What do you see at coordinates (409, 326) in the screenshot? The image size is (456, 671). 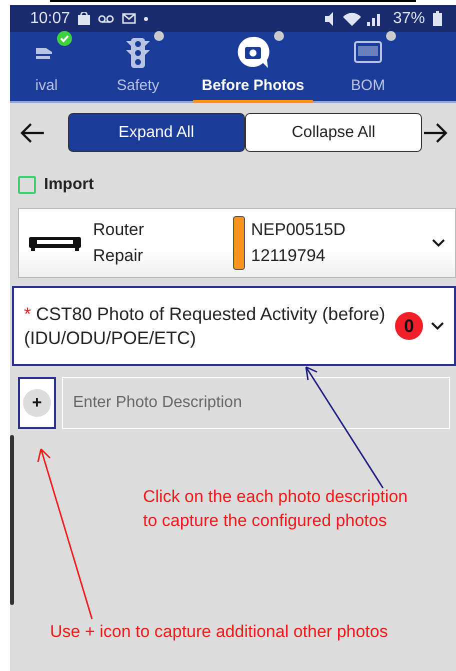 I see `photo-count: 0` at bounding box center [409, 326].